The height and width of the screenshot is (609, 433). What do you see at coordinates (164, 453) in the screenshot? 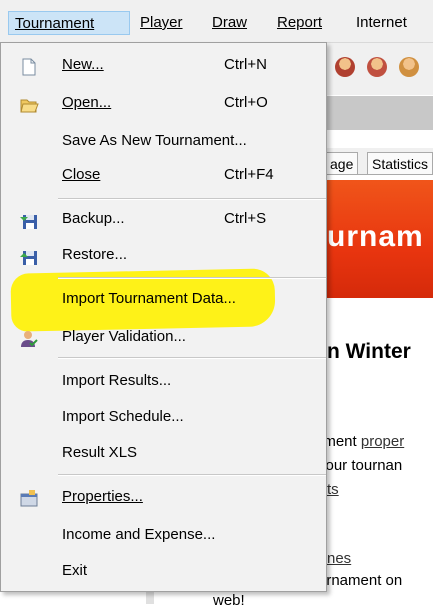
I see `menu-item-result-xls: Result XLS` at bounding box center [164, 453].